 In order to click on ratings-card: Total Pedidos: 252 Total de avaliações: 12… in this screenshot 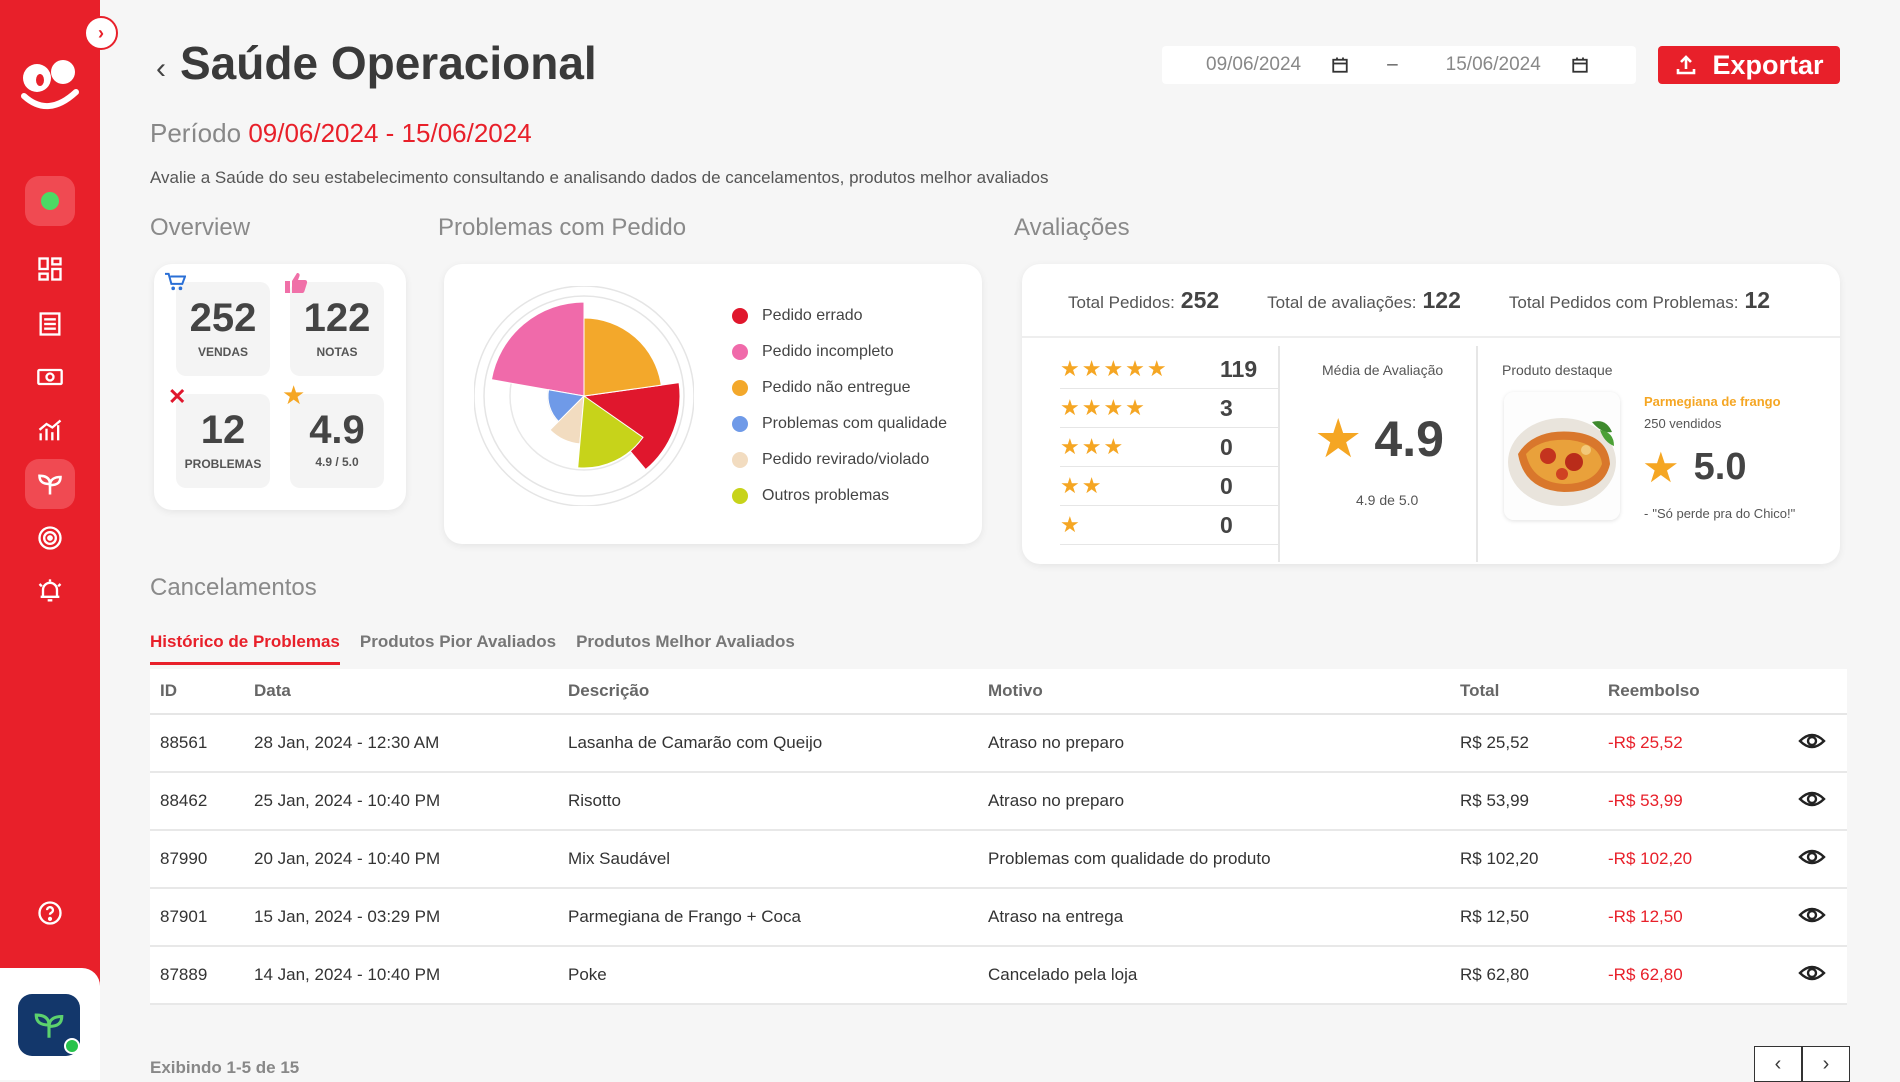, I will do `click(1431, 414)`.